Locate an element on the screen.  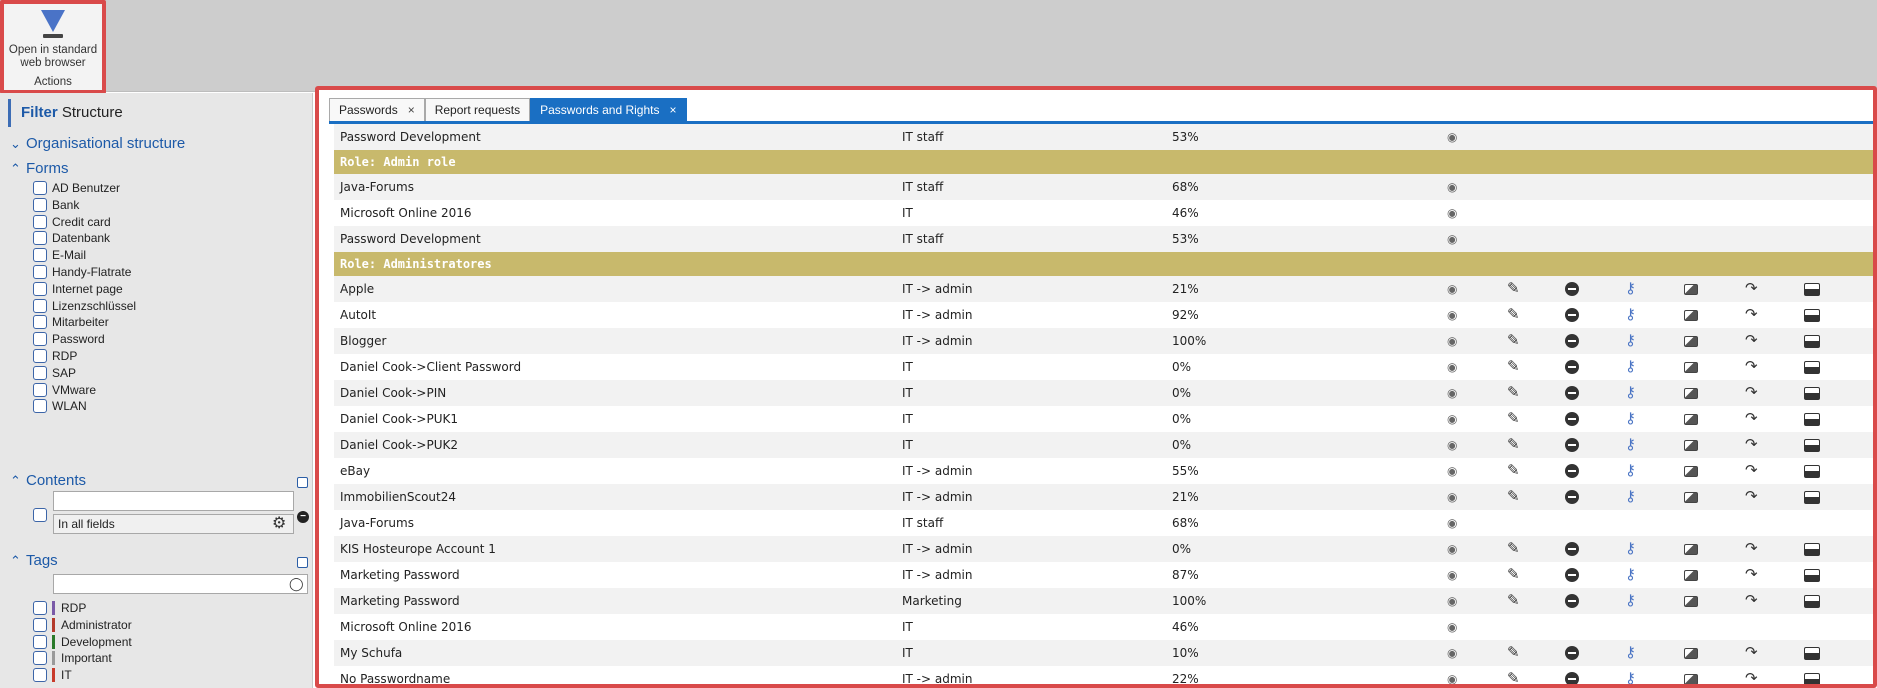
table-row: No Passwordname IT -> admin 22% ◉ ✎ ⚷ ↷ is located at coordinates (1103, 675).